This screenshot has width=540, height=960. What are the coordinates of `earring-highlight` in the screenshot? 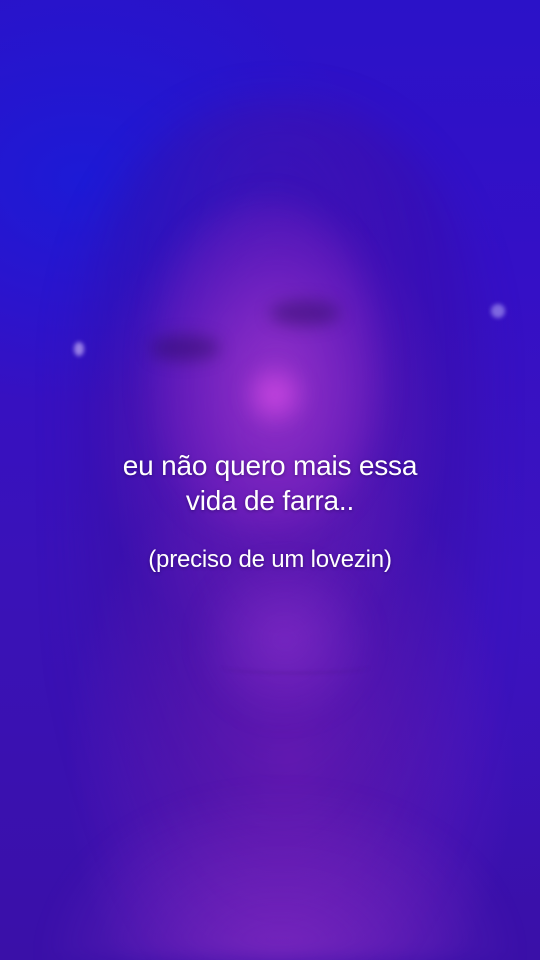 It's located at (79, 349).